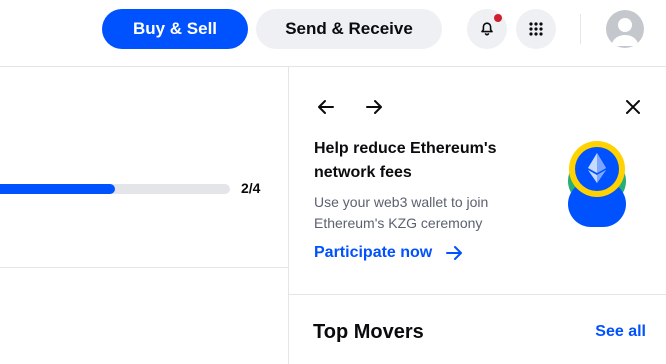 The image size is (666, 364). I want to click on promo-next-button, so click(374, 107).